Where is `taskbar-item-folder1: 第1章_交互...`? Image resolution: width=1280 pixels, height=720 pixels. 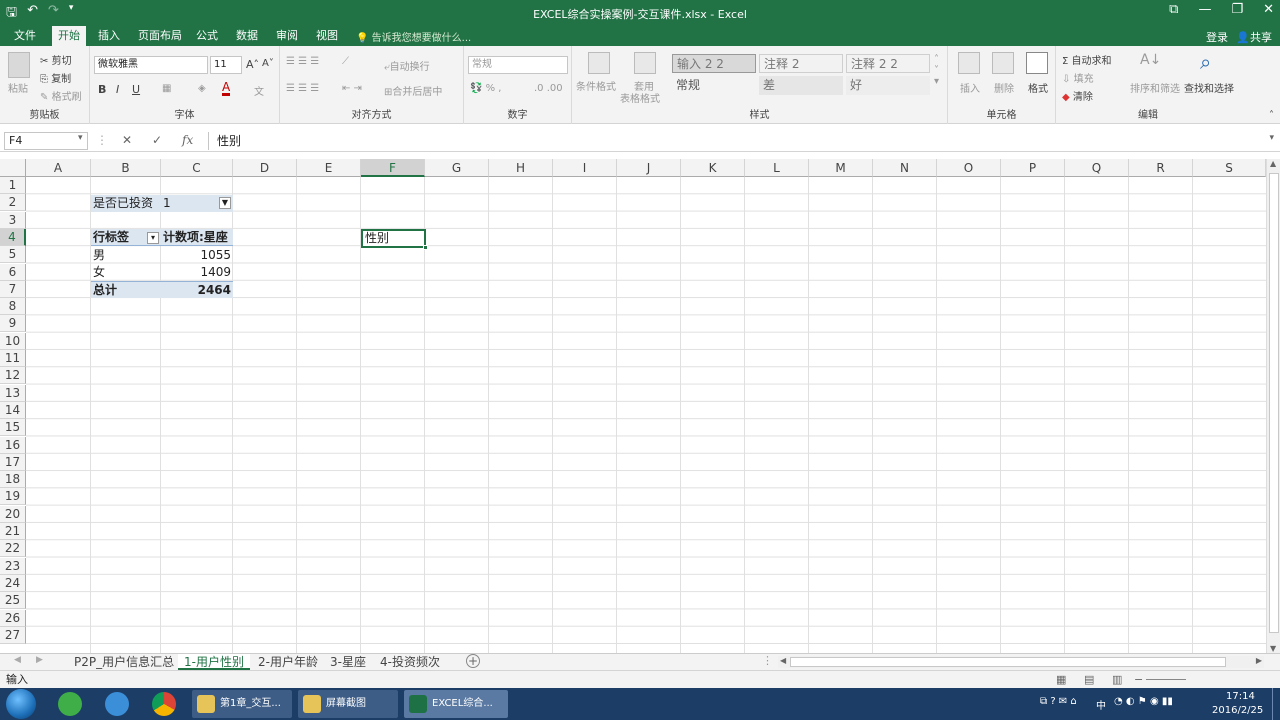 taskbar-item-folder1: 第1章_交互... is located at coordinates (242, 704).